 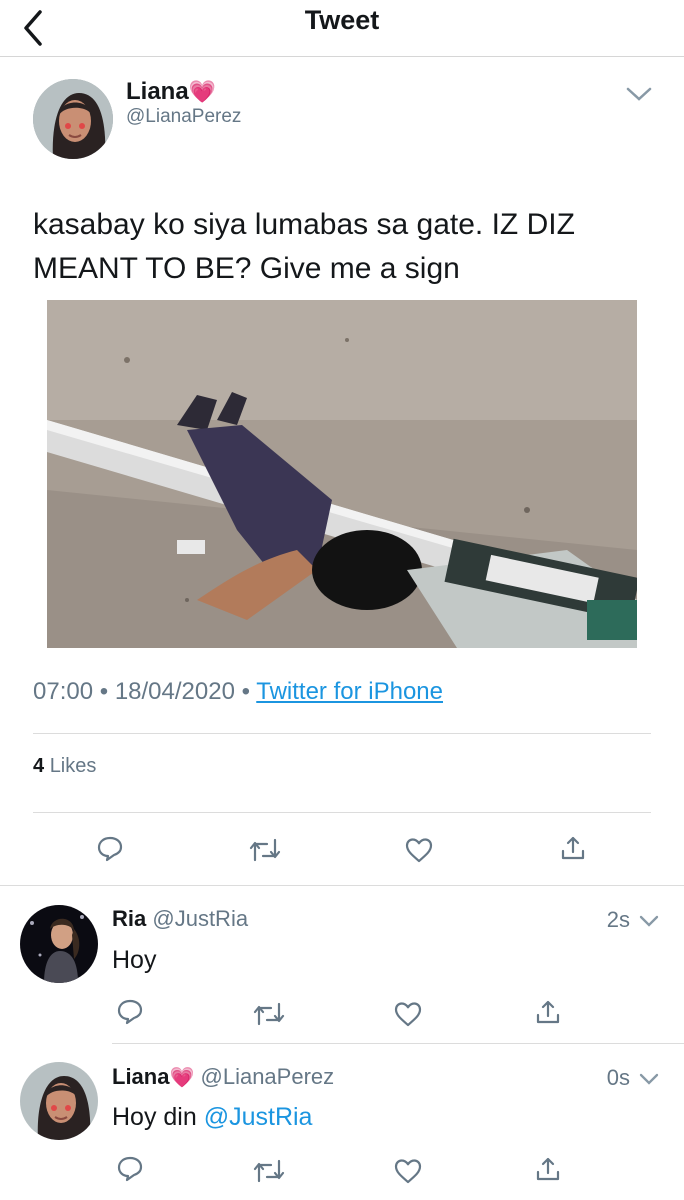 I want to click on reply-text-row: Hoy din @JustRia, so click(x=212, y=1117).